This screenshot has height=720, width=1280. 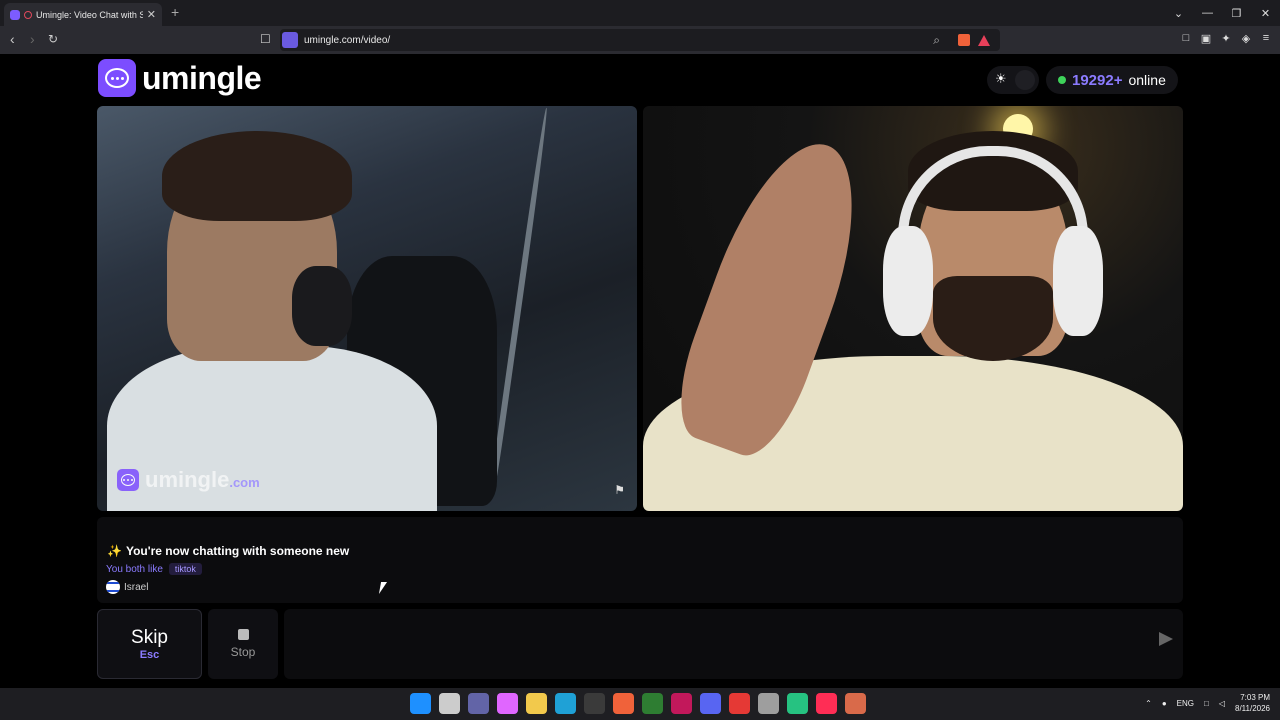 I want to click on self-headphone-right, so click(x=1078, y=281).